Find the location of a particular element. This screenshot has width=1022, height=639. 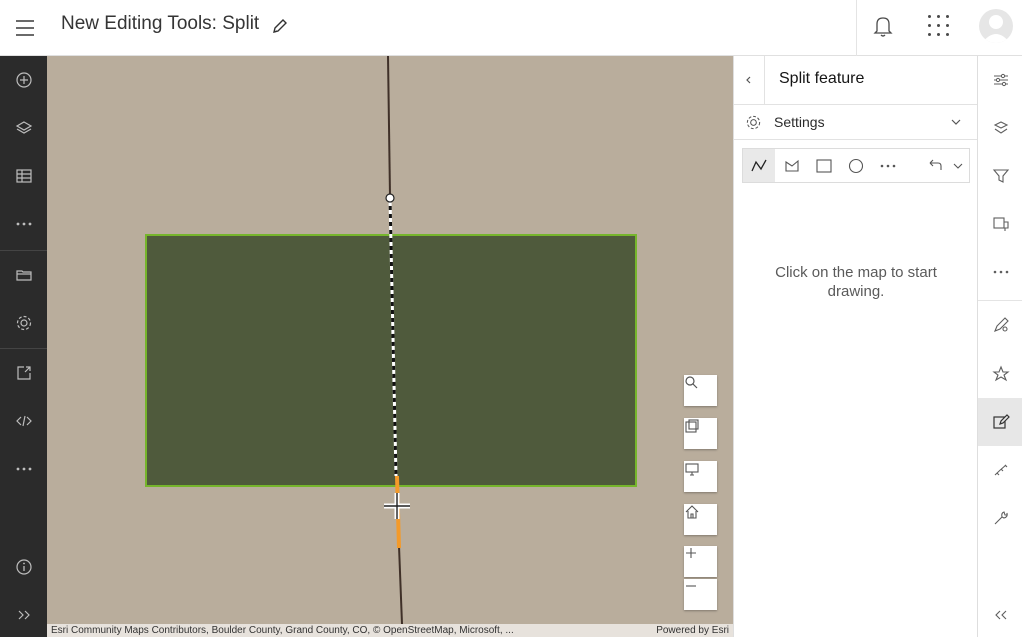

powered-by-link: Powered by Esri is located at coordinates (692, 630).